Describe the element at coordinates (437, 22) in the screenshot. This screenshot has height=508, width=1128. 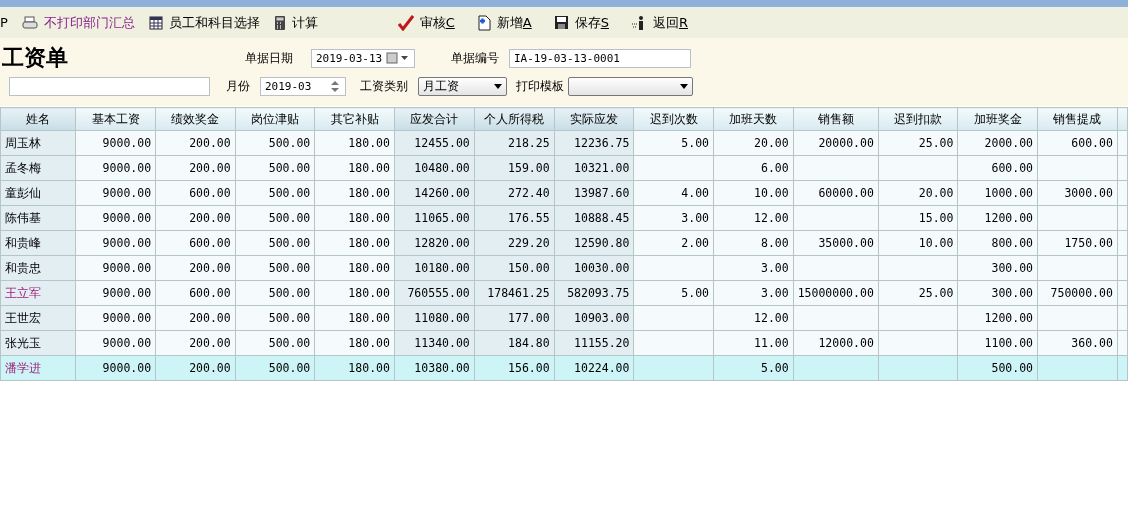
I see `toolbar-button: 审核C` at that location.